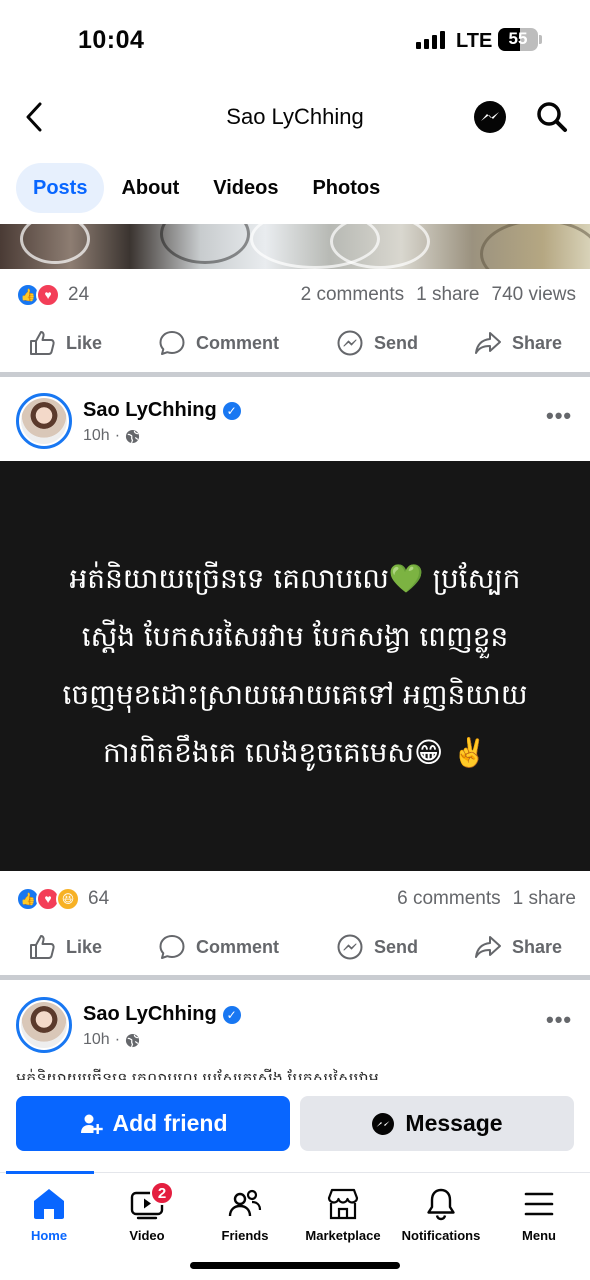  I want to click on profile-tabs: Posts About Videos Photos, so click(206, 188).